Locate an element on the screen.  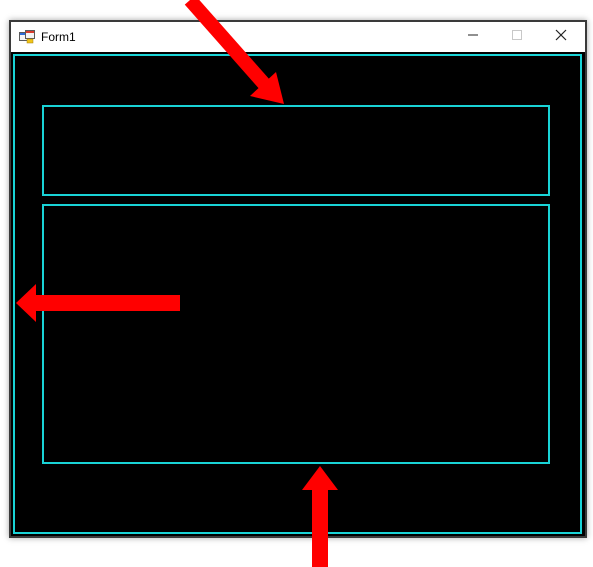
arrow-down-icon is located at coordinates (234, 52).